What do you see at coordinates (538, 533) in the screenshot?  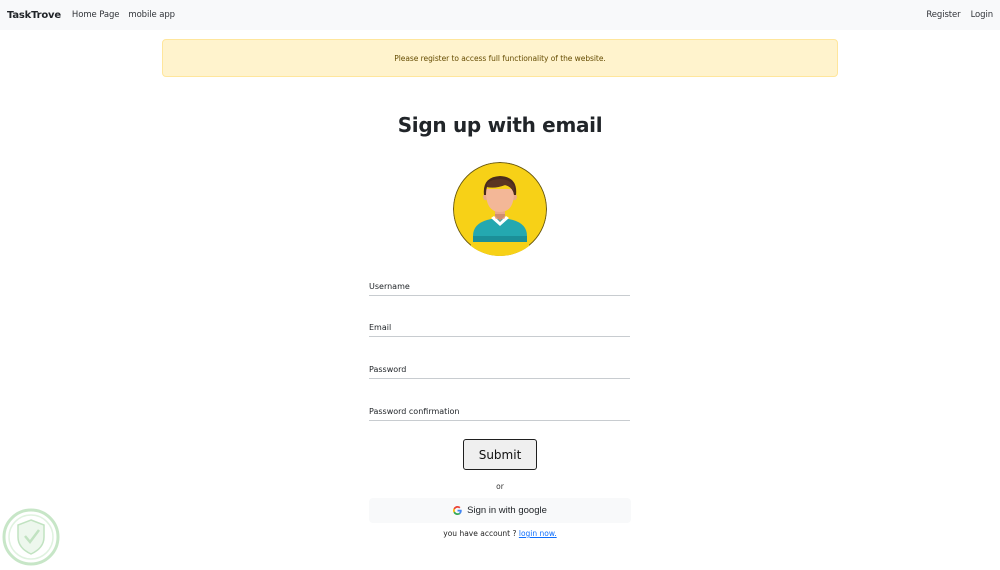 I see `login-now-link: login now.` at bounding box center [538, 533].